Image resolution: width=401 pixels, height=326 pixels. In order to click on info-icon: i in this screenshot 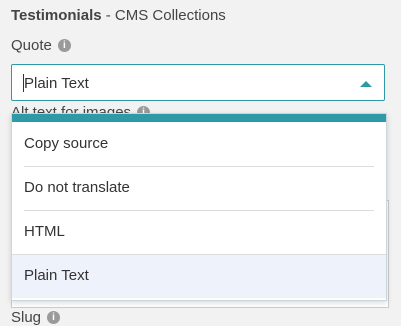, I will do `click(64, 45)`.